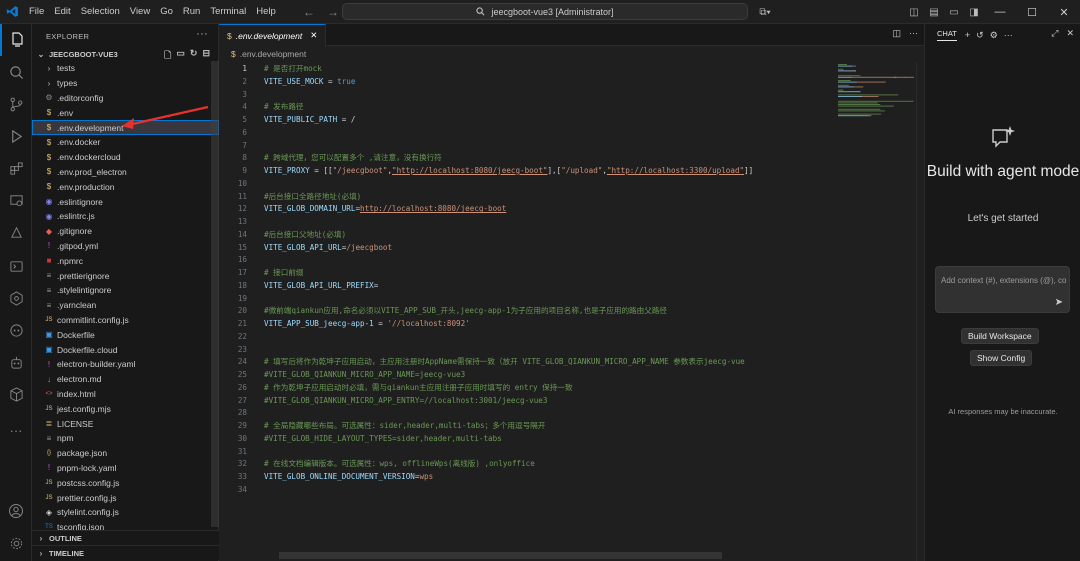 This screenshot has height=561, width=1080. Describe the element at coordinates (125, 127) in the screenshot. I see `tree-file: $ .env.development` at that location.